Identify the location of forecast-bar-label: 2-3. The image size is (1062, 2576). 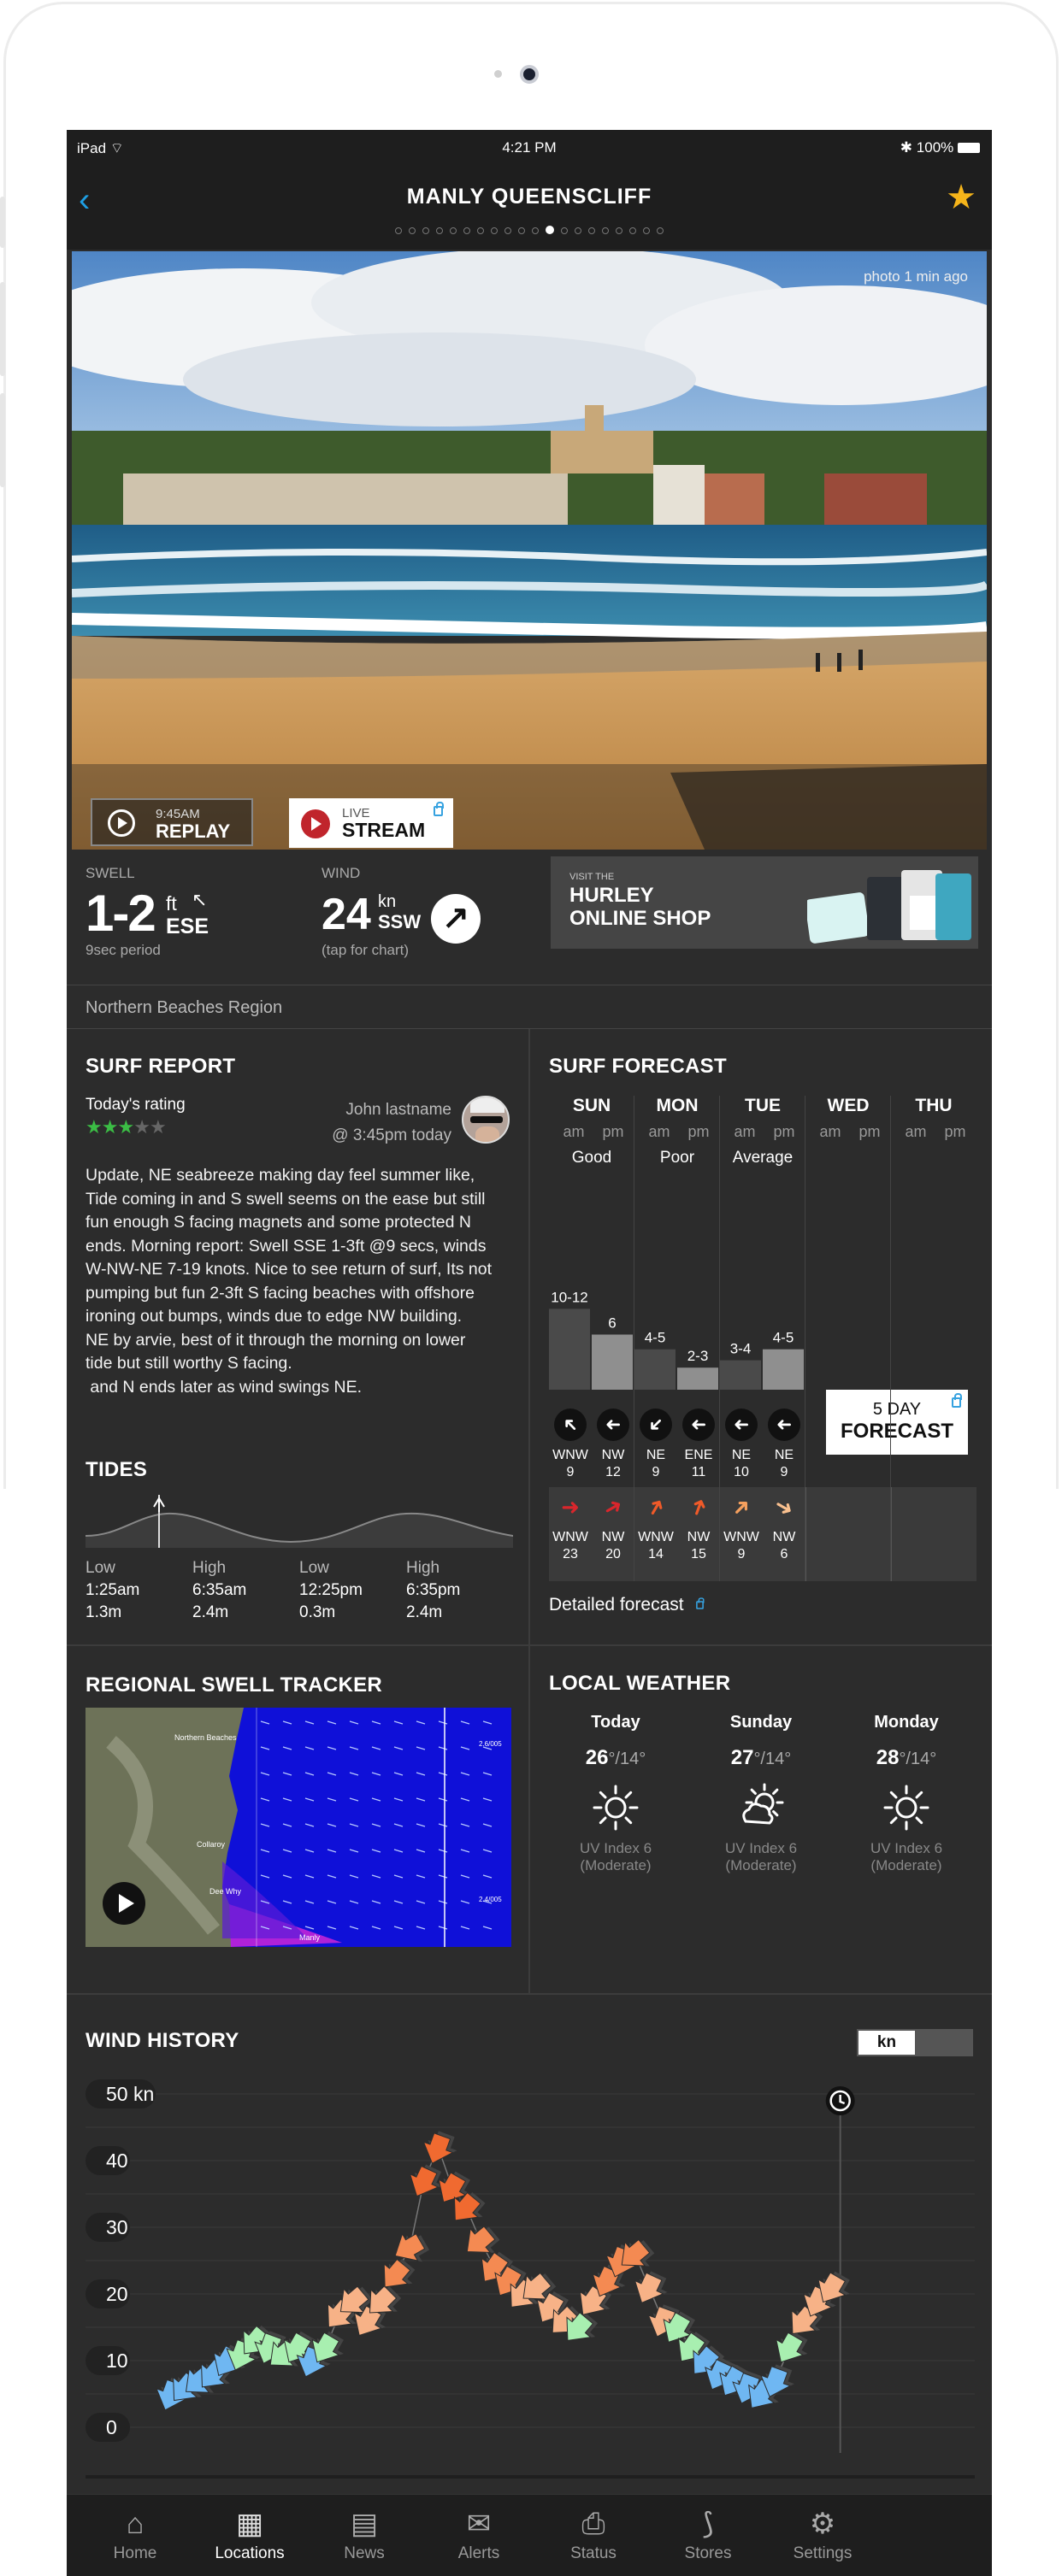
(698, 1356).